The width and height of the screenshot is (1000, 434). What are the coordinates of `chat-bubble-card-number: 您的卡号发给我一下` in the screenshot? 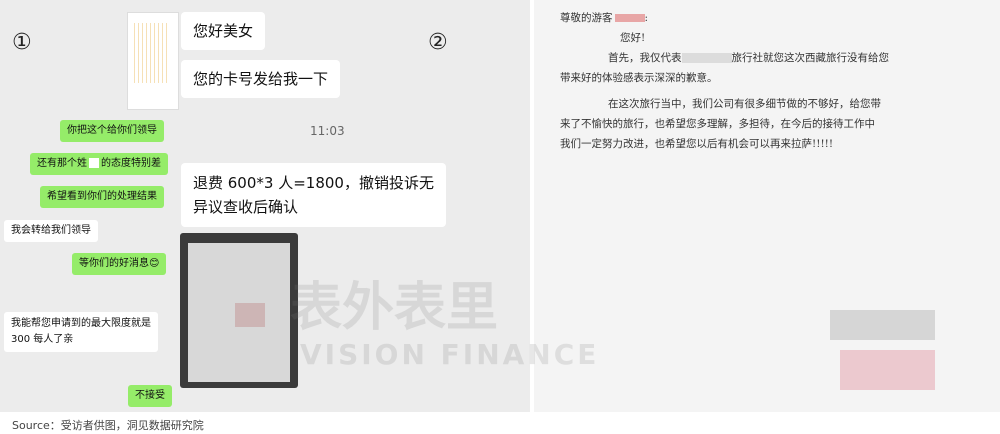 It's located at (261, 79).